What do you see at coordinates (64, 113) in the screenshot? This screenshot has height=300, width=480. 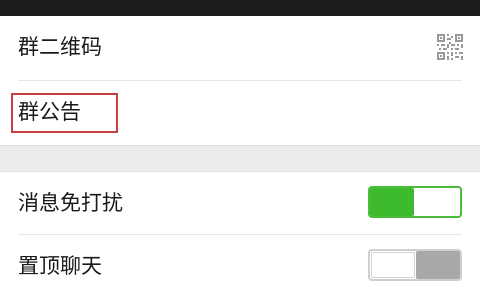 I see `highlight-box` at bounding box center [64, 113].